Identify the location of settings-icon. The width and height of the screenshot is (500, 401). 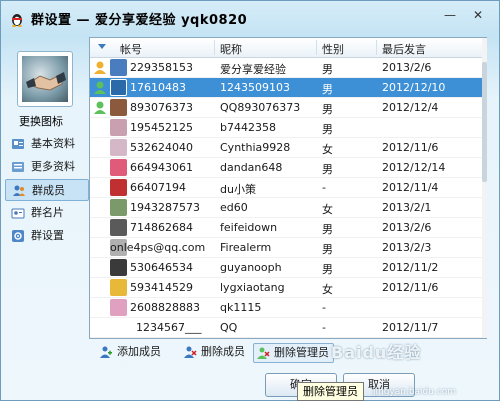
(18, 236).